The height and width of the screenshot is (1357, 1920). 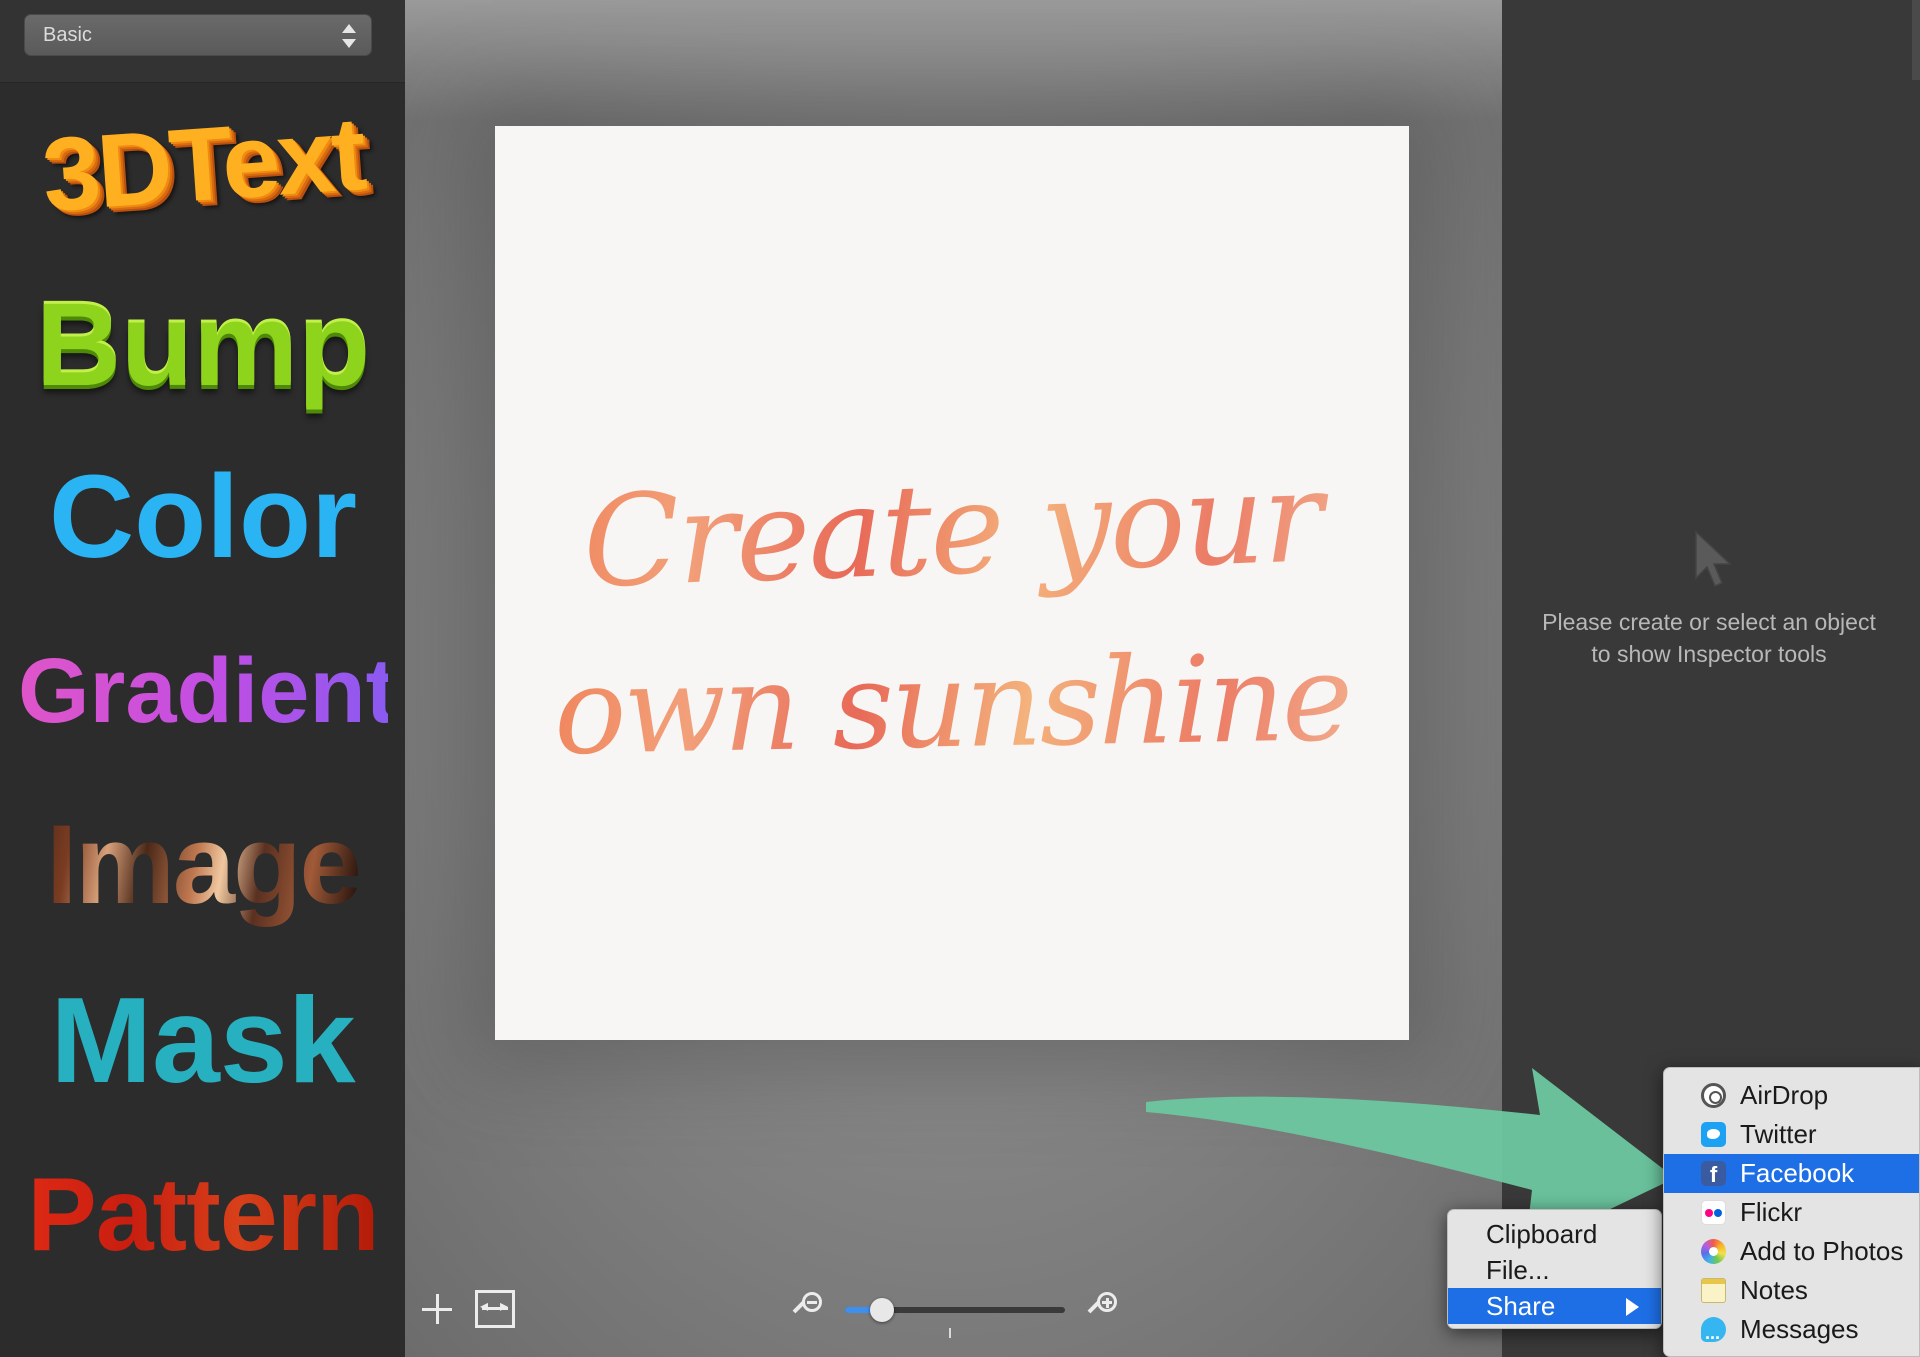 What do you see at coordinates (203, 345) in the screenshot?
I see `style-bump: Bump` at bounding box center [203, 345].